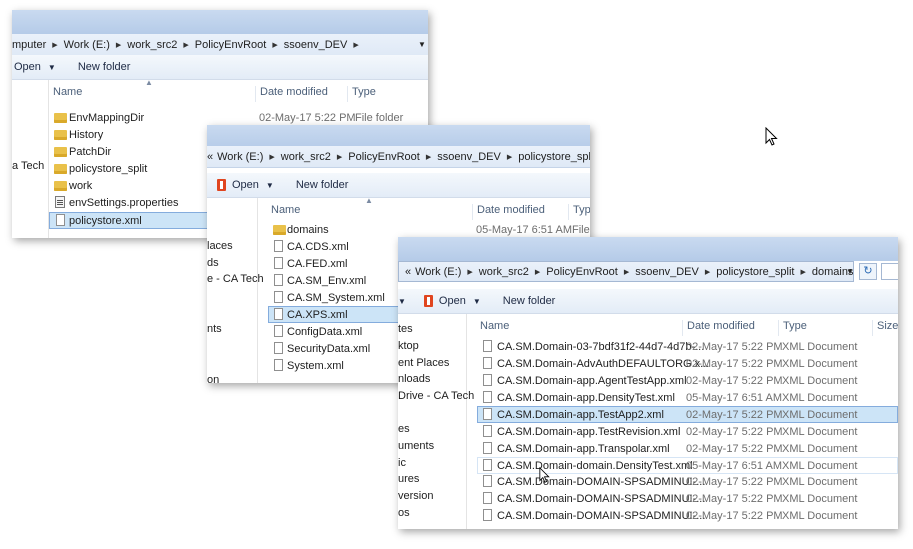 The image size is (913, 549). I want to click on nav-item: ds, so click(213, 263).